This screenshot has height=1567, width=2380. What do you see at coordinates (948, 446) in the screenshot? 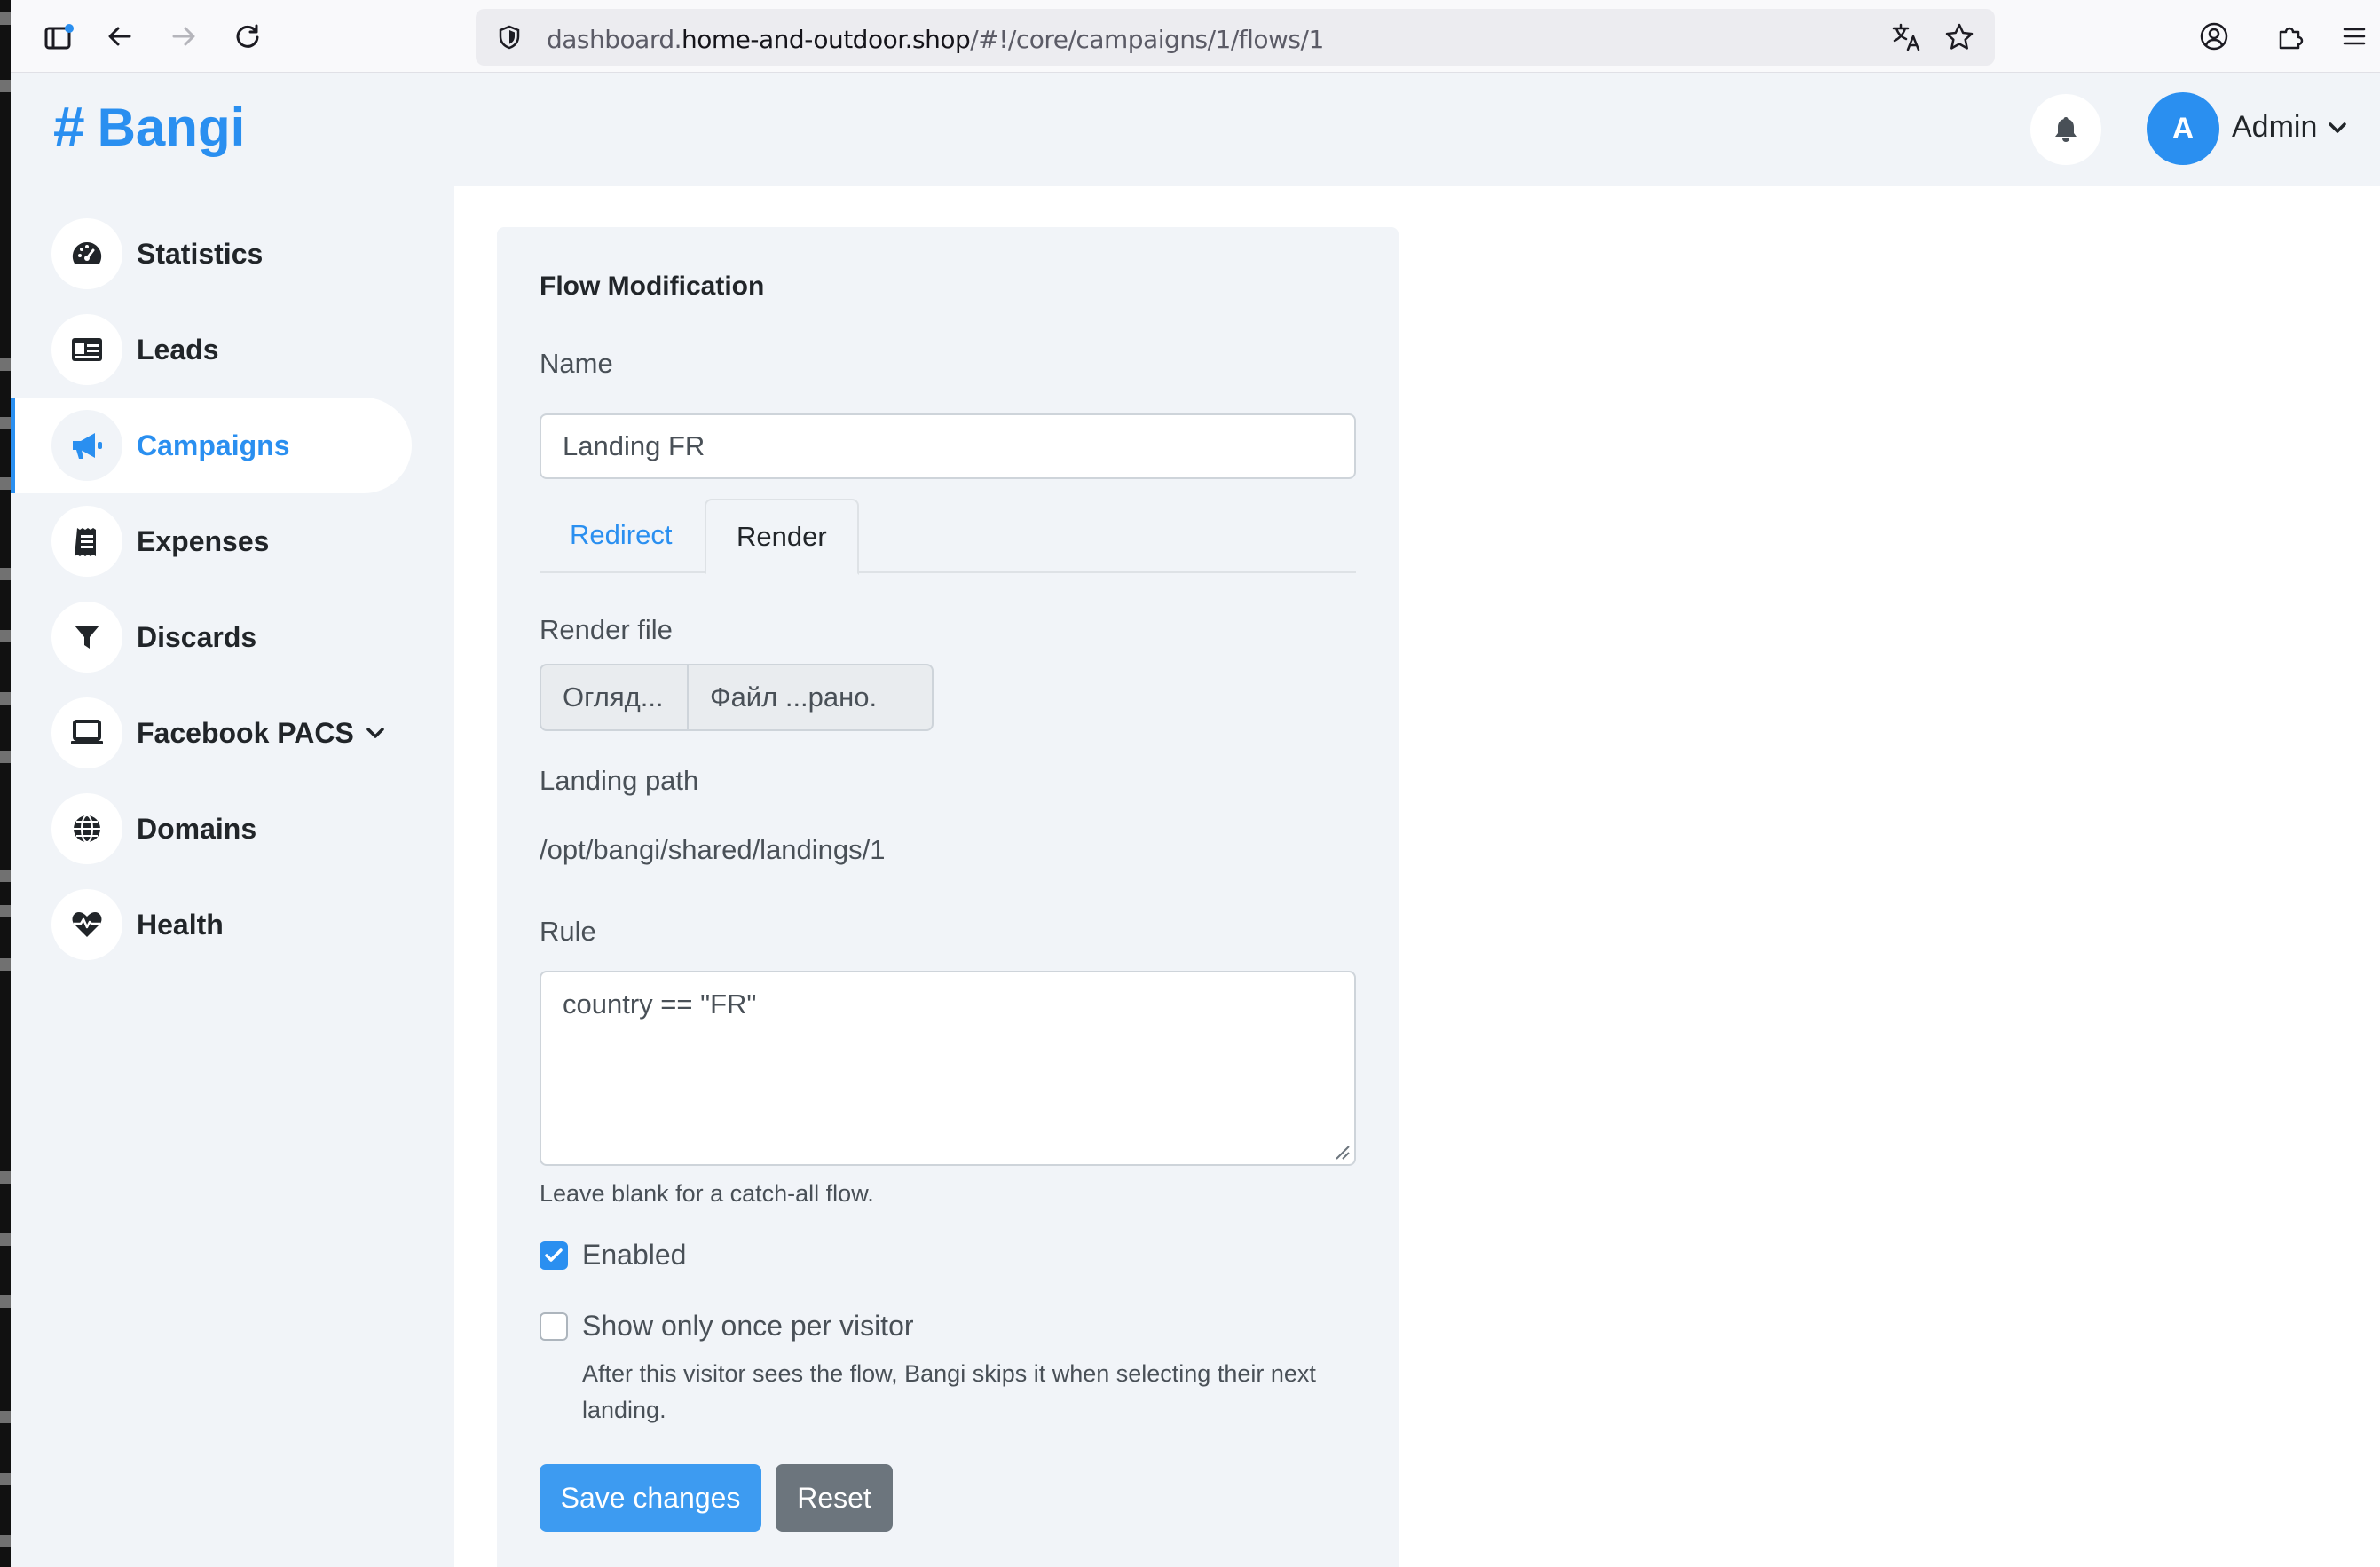
I see `name-input: Landing FR` at bounding box center [948, 446].